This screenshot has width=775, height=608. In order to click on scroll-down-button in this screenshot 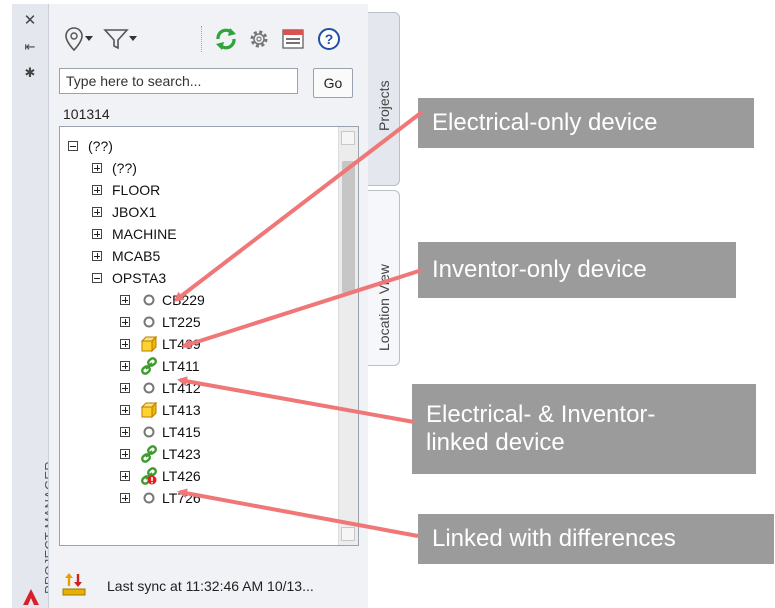, I will do `click(348, 534)`.